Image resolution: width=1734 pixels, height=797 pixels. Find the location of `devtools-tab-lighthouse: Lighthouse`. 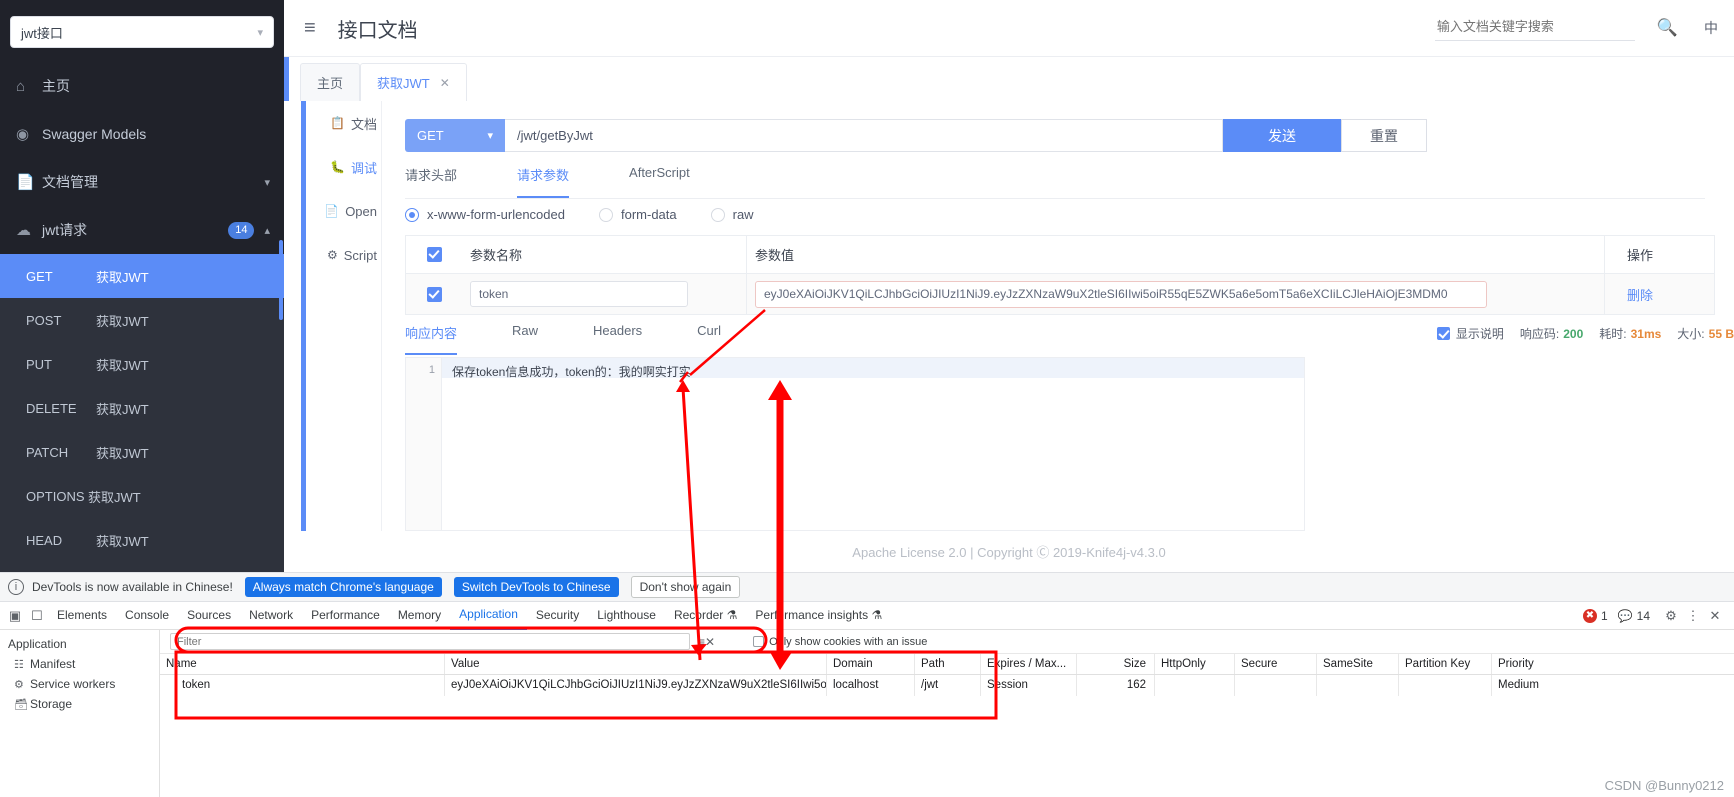

devtools-tab-lighthouse: Lighthouse is located at coordinates (626, 615).